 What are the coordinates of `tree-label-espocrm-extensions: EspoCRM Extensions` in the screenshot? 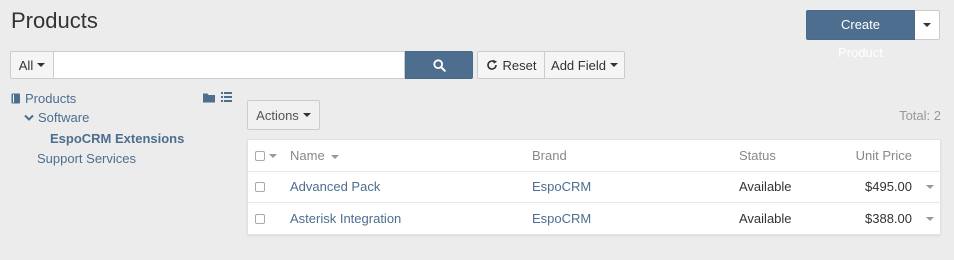 It's located at (117, 138).